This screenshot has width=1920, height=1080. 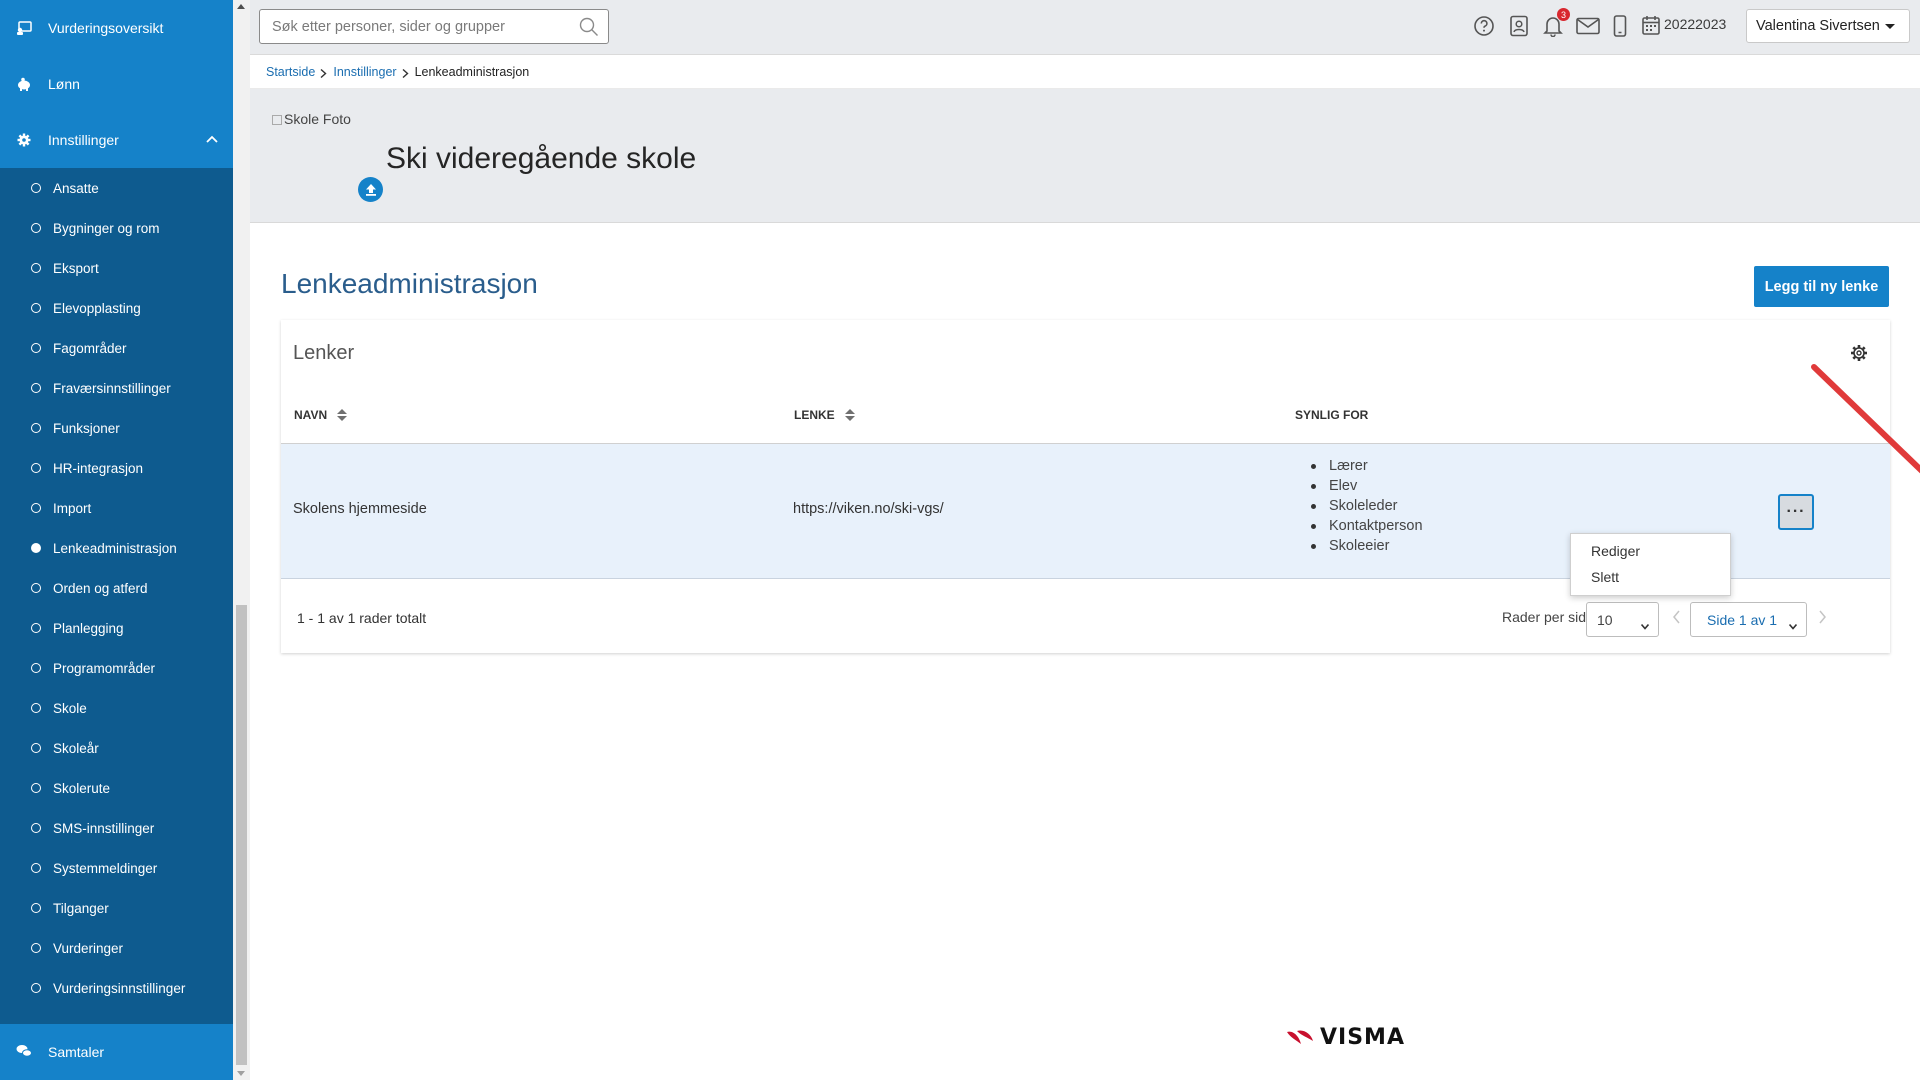 I want to click on sidebar-subitem: Elevopplasting, so click(x=116, y=308).